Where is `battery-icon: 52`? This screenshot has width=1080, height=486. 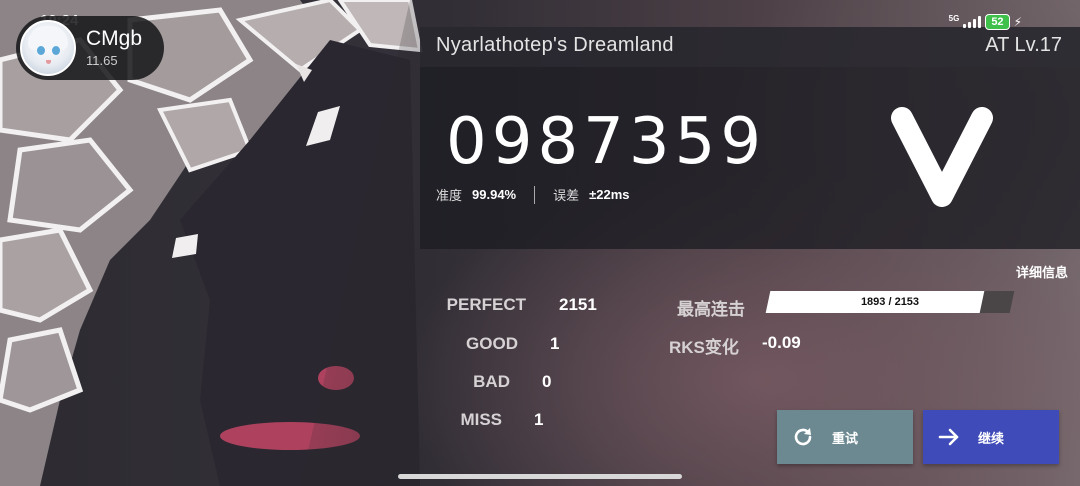
battery-icon: 52 is located at coordinates (997, 22).